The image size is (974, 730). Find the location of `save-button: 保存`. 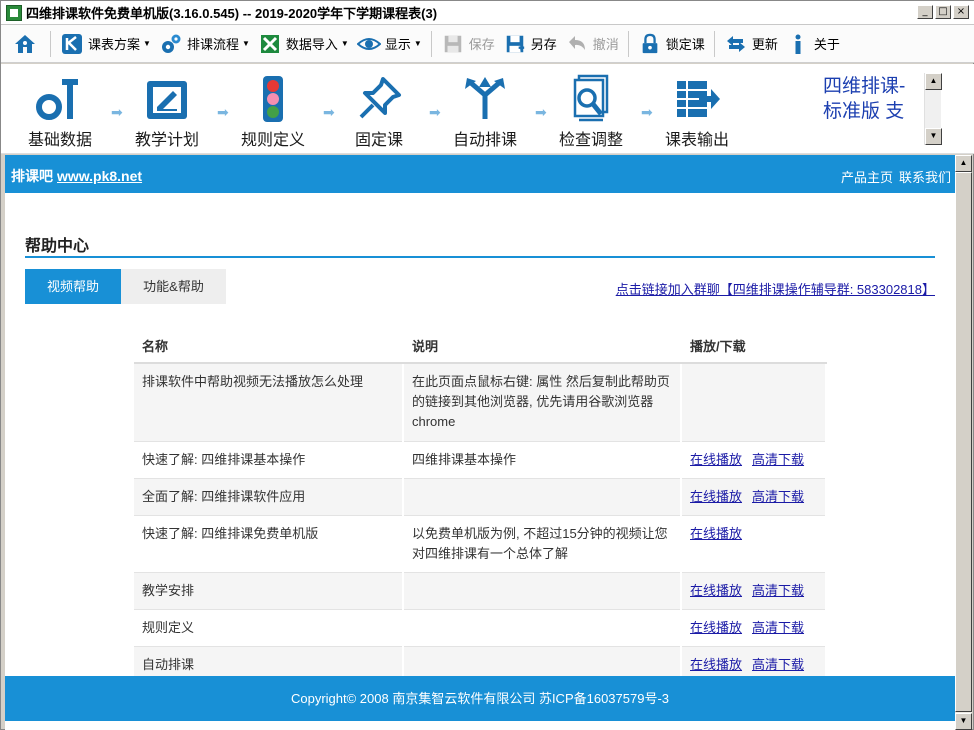

save-button: 保存 is located at coordinates (468, 44).